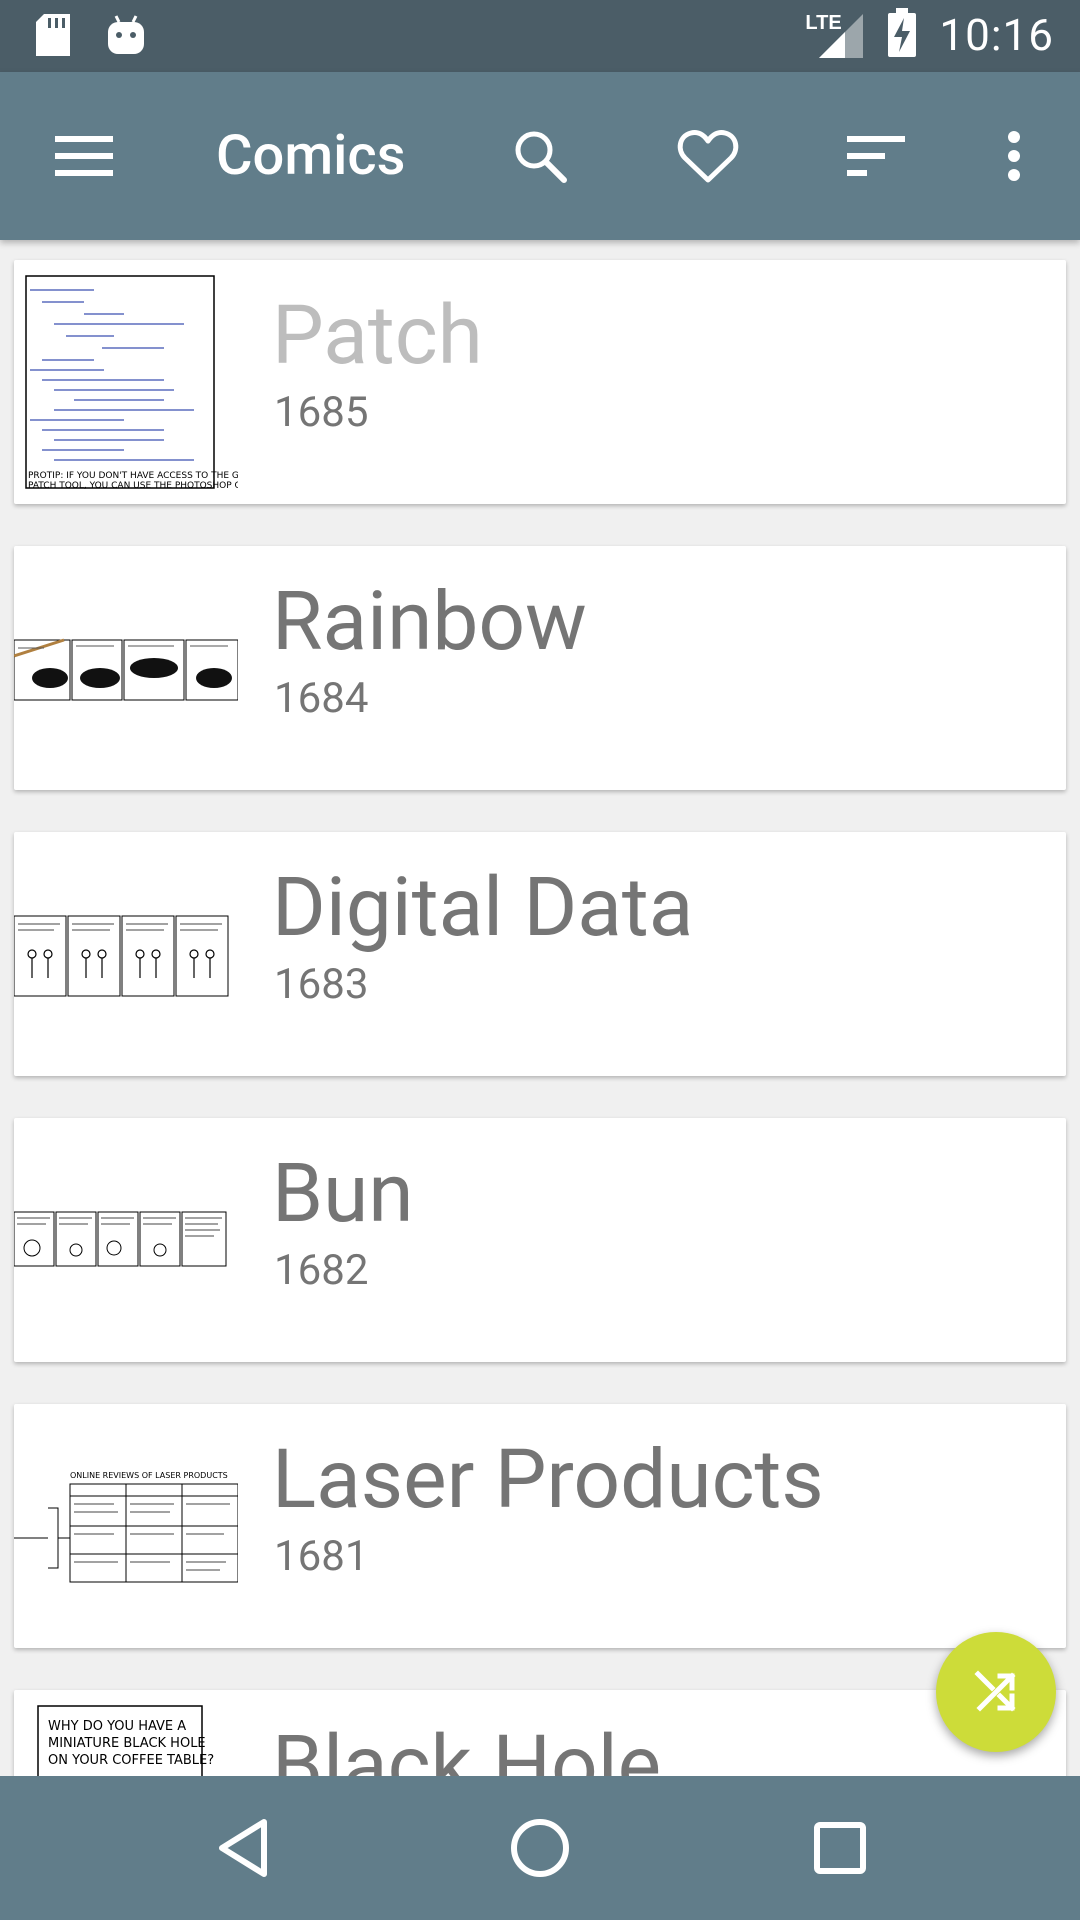  I want to click on shuffle-icon, so click(995, 1691).